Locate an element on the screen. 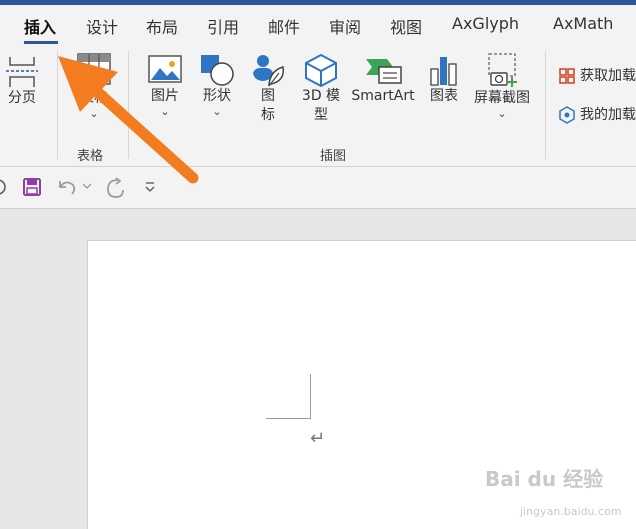 The width and height of the screenshot is (636, 529). 3d-models-label-line1: 3D 模 is located at coordinates (321, 96).